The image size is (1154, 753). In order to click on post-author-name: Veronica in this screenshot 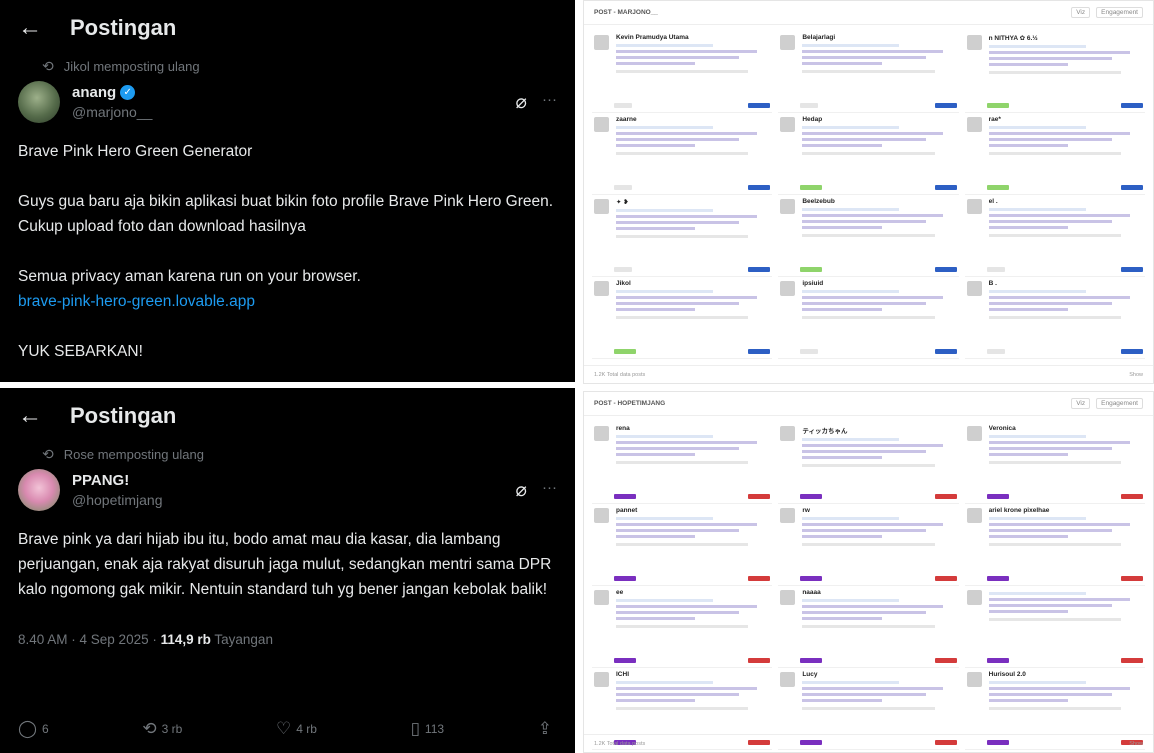, I will do `click(1066, 428)`.